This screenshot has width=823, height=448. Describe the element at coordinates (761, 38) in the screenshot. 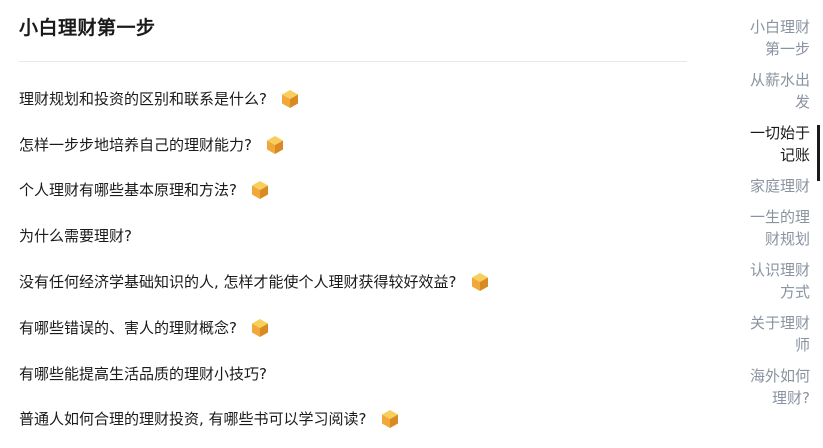

I see `nav-item: 小白理财 第一步` at that location.